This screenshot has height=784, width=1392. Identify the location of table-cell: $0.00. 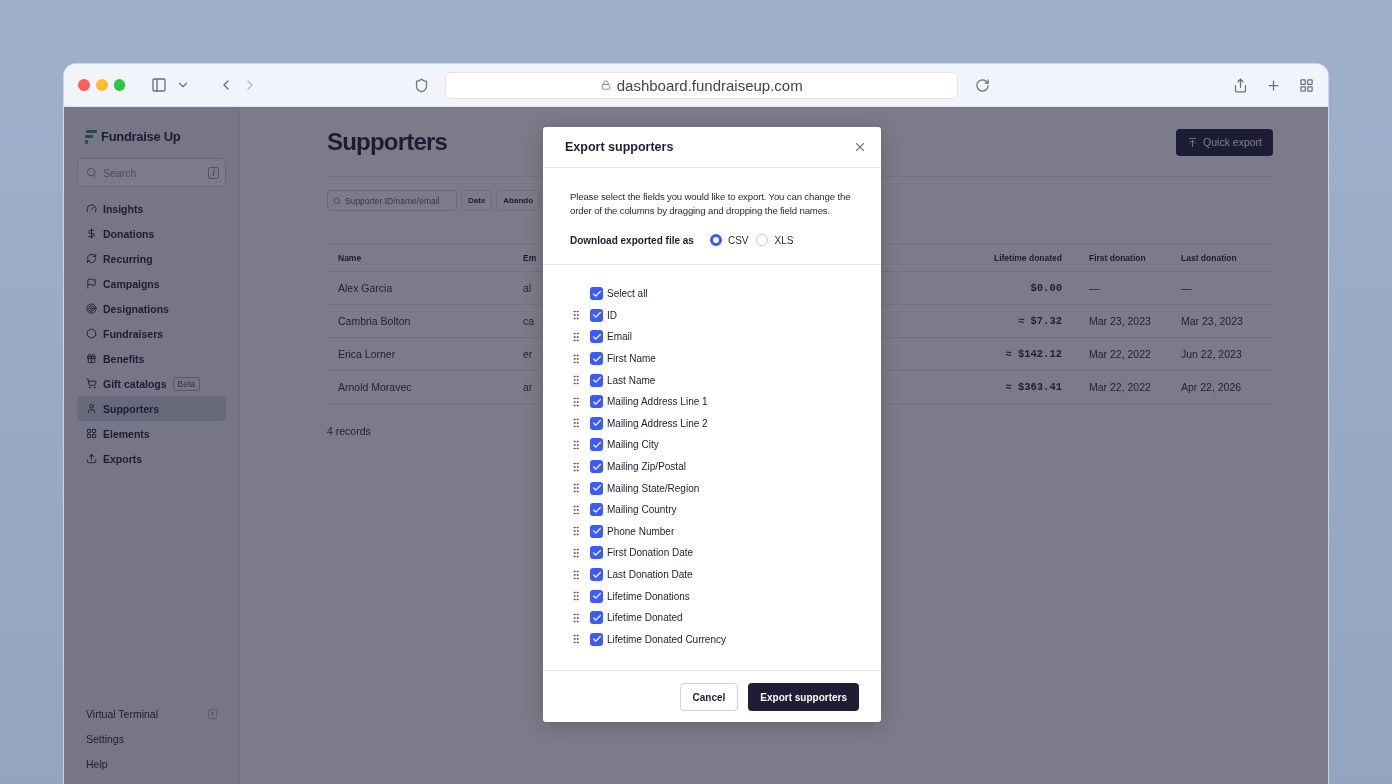
(1034, 288).